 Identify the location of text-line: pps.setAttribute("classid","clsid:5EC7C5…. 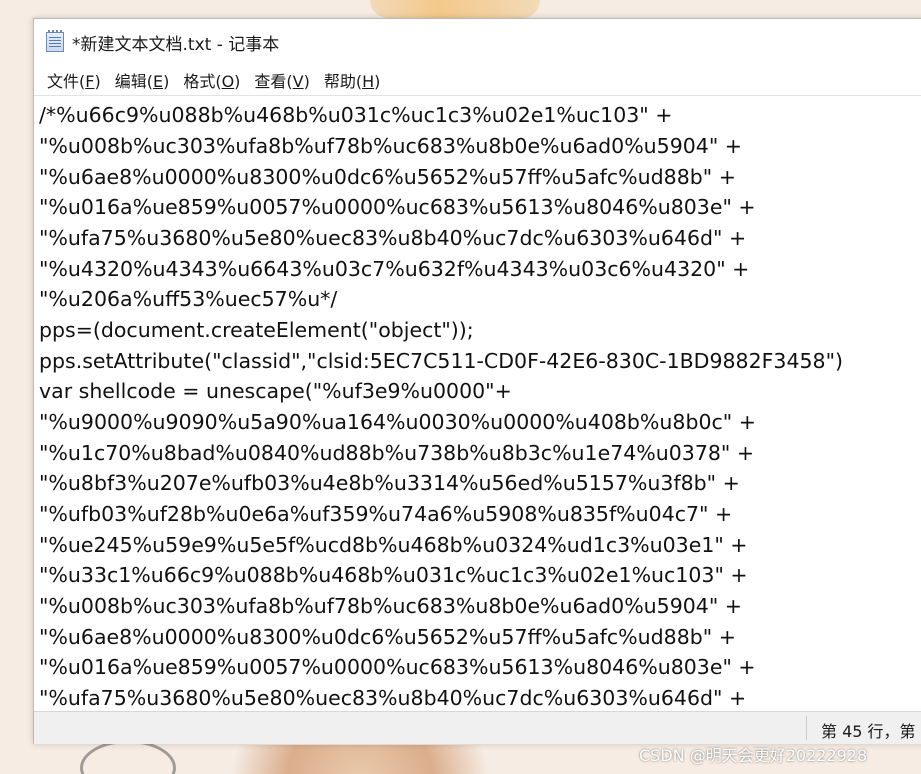
(441, 361).